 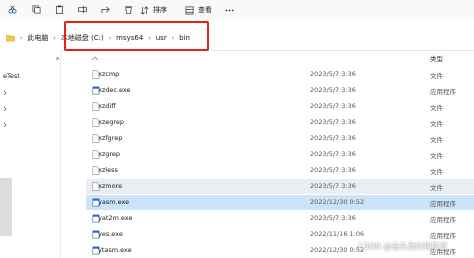 What do you see at coordinates (111, 122) in the screenshot?
I see `file-name: xzegrep` at bounding box center [111, 122].